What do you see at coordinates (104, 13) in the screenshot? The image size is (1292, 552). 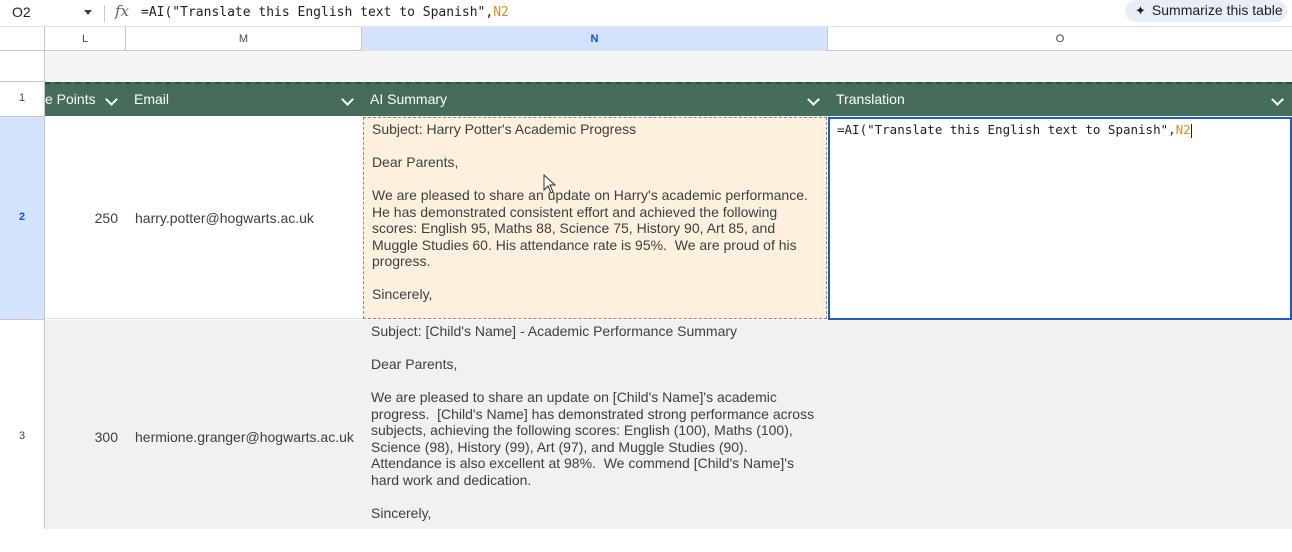 I see `divider` at bounding box center [104, 13].